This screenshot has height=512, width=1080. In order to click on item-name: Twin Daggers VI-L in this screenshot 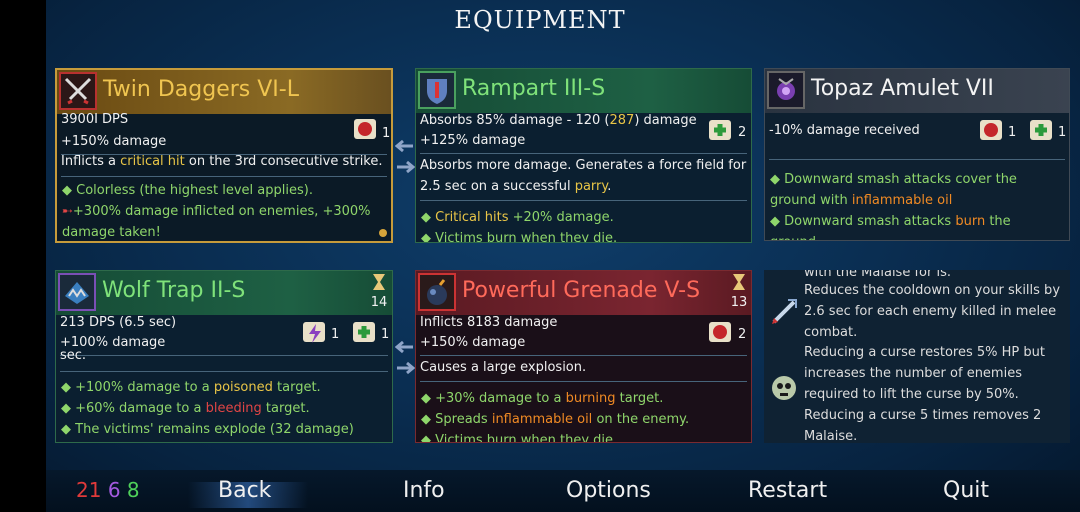, I will do `click(201, 89)`.